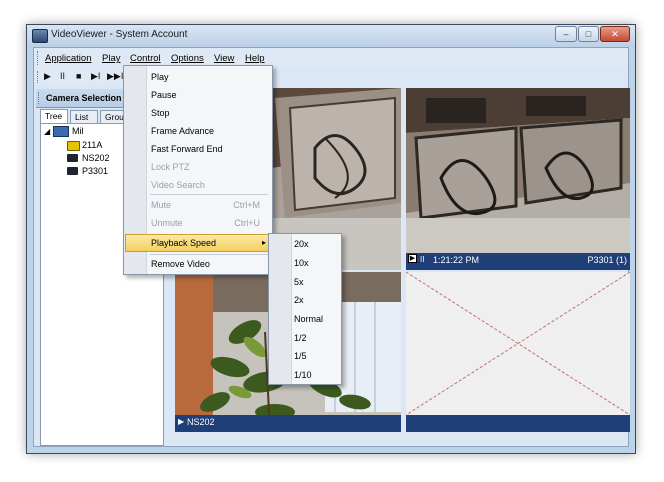 Image resolution: width=664 pixels, height=482 pixels. Describe the element at coordinates (518, 261) in the screenshot. I see `pane-status-bar: ▶ II 1:21:22 PM P3301 (1)` at that location.